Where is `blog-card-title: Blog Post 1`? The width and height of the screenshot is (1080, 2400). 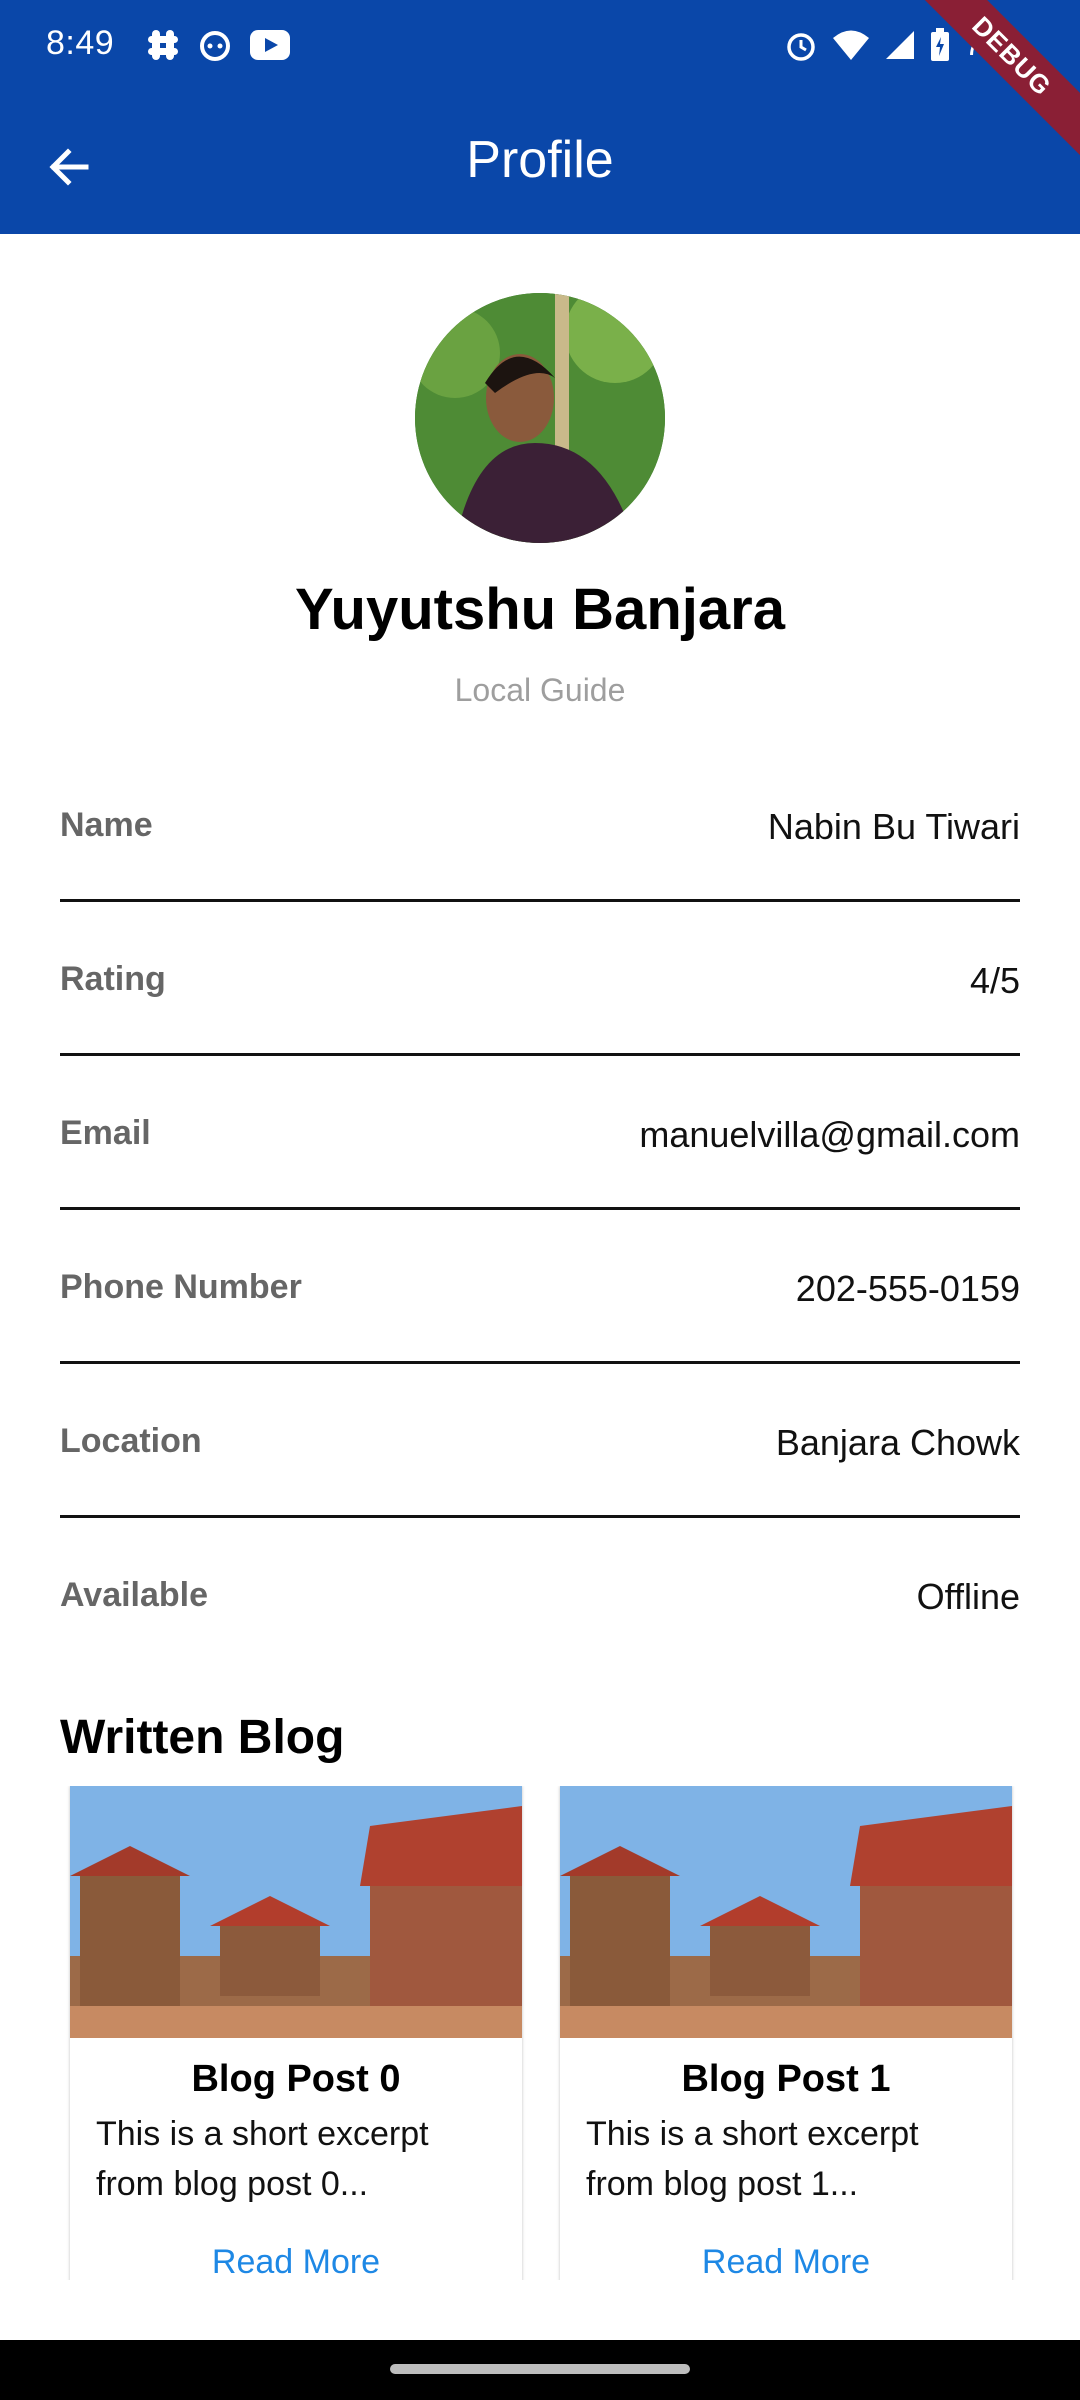 blog-card-title: Blog Post 1 is located at coordinates (786, 2079).